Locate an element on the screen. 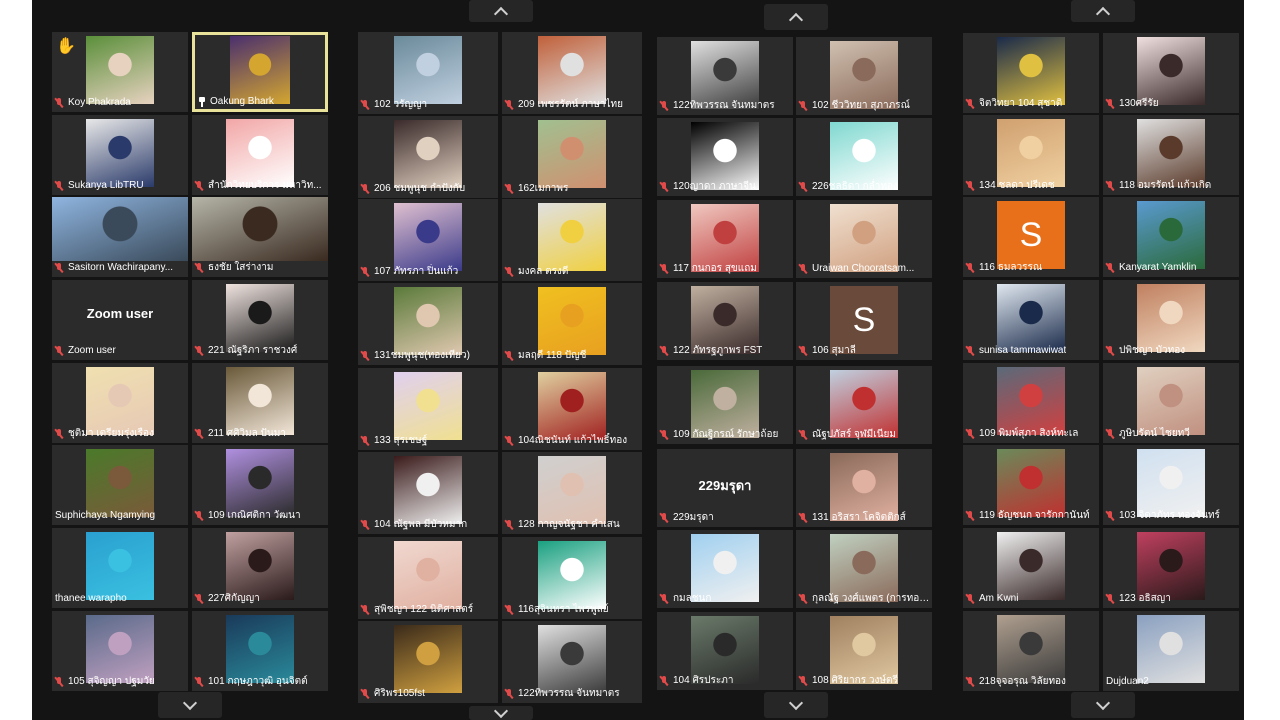  participant-tile: S 106 สุมาลี is located at coordinates (864, 321).